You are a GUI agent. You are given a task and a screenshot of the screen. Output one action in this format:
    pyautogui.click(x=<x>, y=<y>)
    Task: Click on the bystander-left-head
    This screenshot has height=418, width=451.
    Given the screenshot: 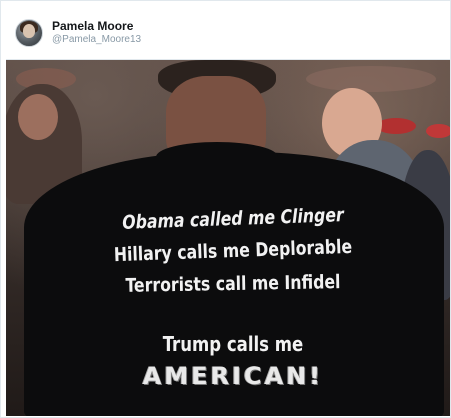 What is the action you would take?
    pyautogui.click(x=38, y=117)
    